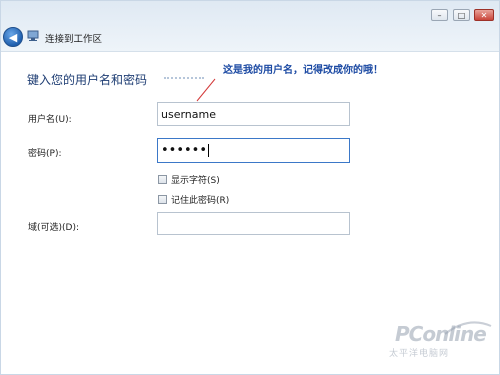  Describe the element at coordinates (45, 154) in the screenshot. I see `password-label: 密码(P):` at that location.